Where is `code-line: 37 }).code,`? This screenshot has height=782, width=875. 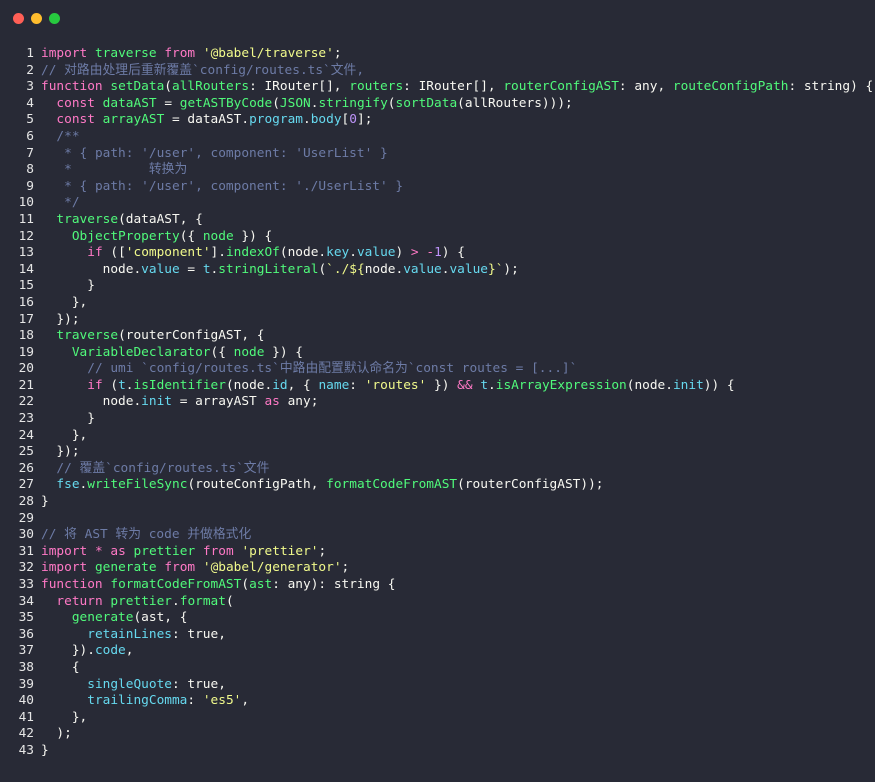 code-line: 37 }).code, is located at coordinates (437, 651).